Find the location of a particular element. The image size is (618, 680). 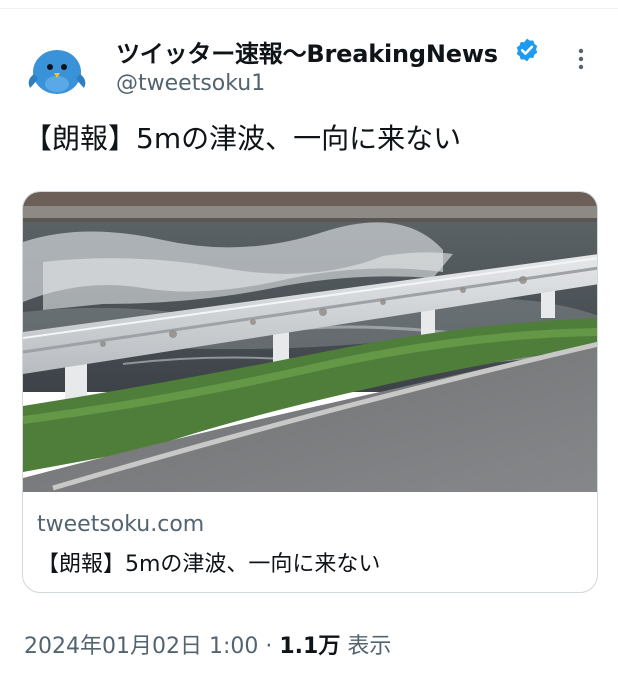

card-domain: tweetsoku.com is located at coordinates (120, 524).